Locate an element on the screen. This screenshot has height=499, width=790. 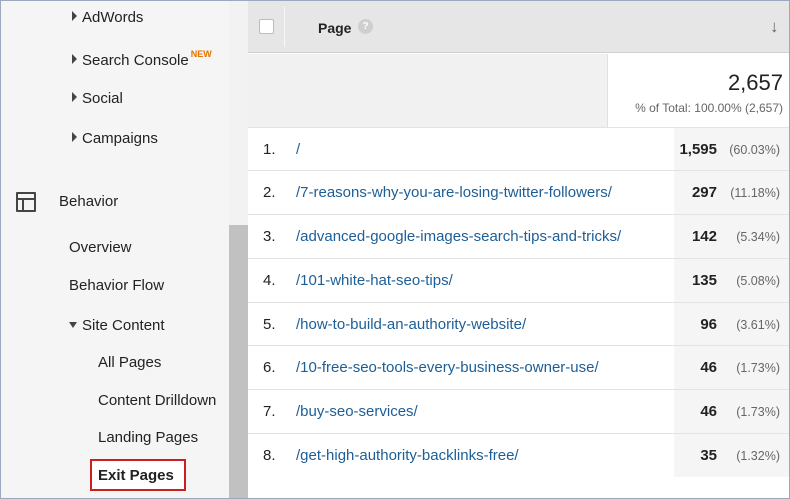
row-index: 2. is located at coordinates (269, 192).